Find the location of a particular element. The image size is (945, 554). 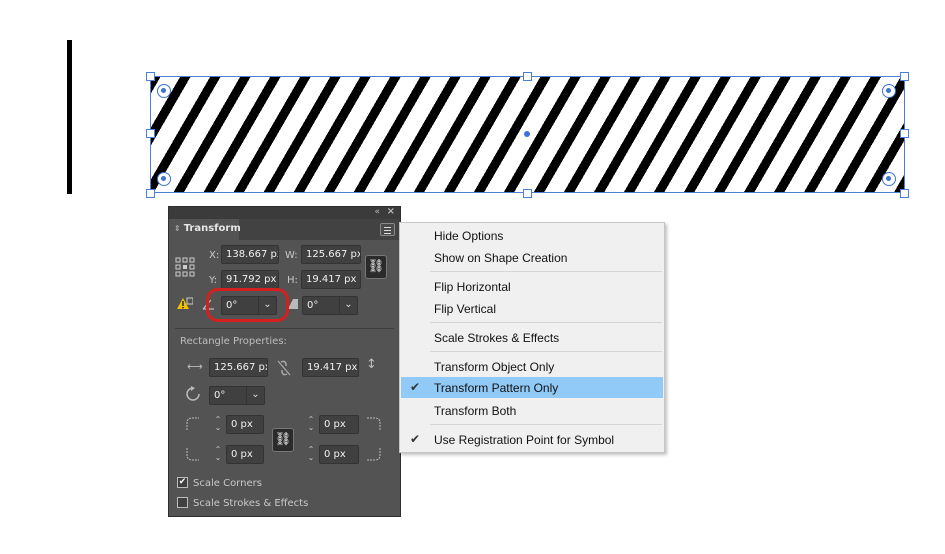

handle-top-left is located at coordinates (150, 76).